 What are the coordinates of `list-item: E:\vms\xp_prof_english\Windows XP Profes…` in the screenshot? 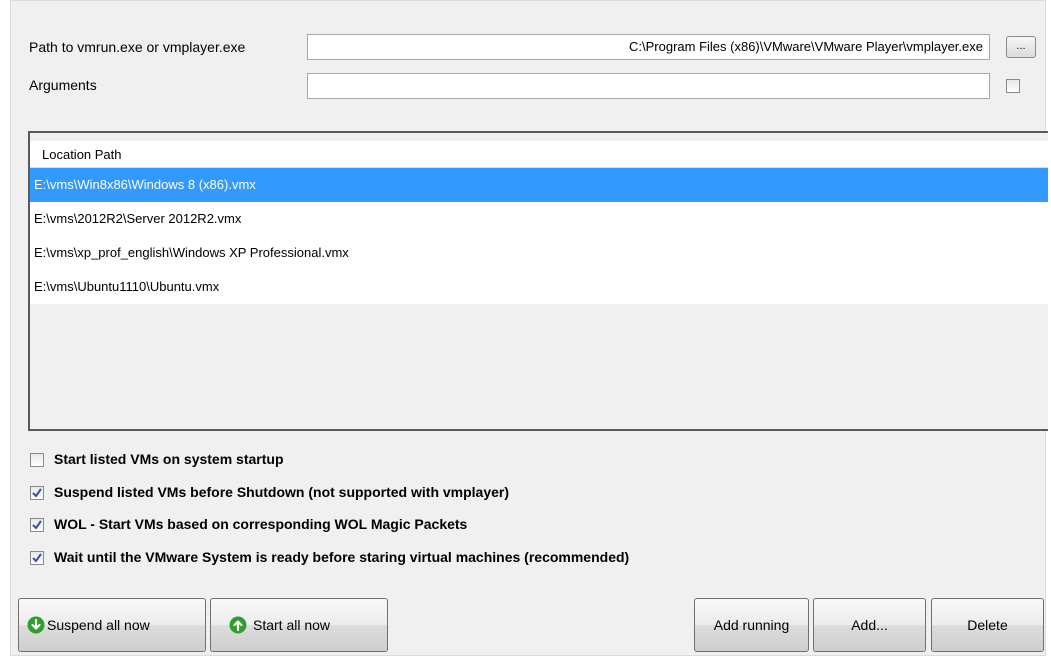 It's located at (539, 253).